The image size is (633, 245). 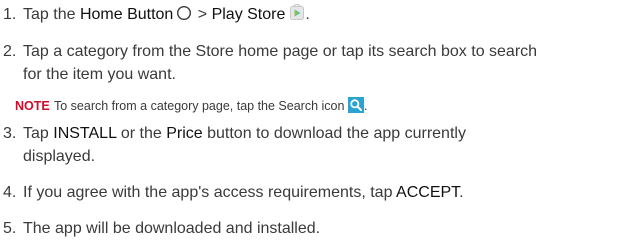 What do you see at coordinates (10, 133) in the screenshot?
I see `step-number: 3.` at bounding box center [10, 133].